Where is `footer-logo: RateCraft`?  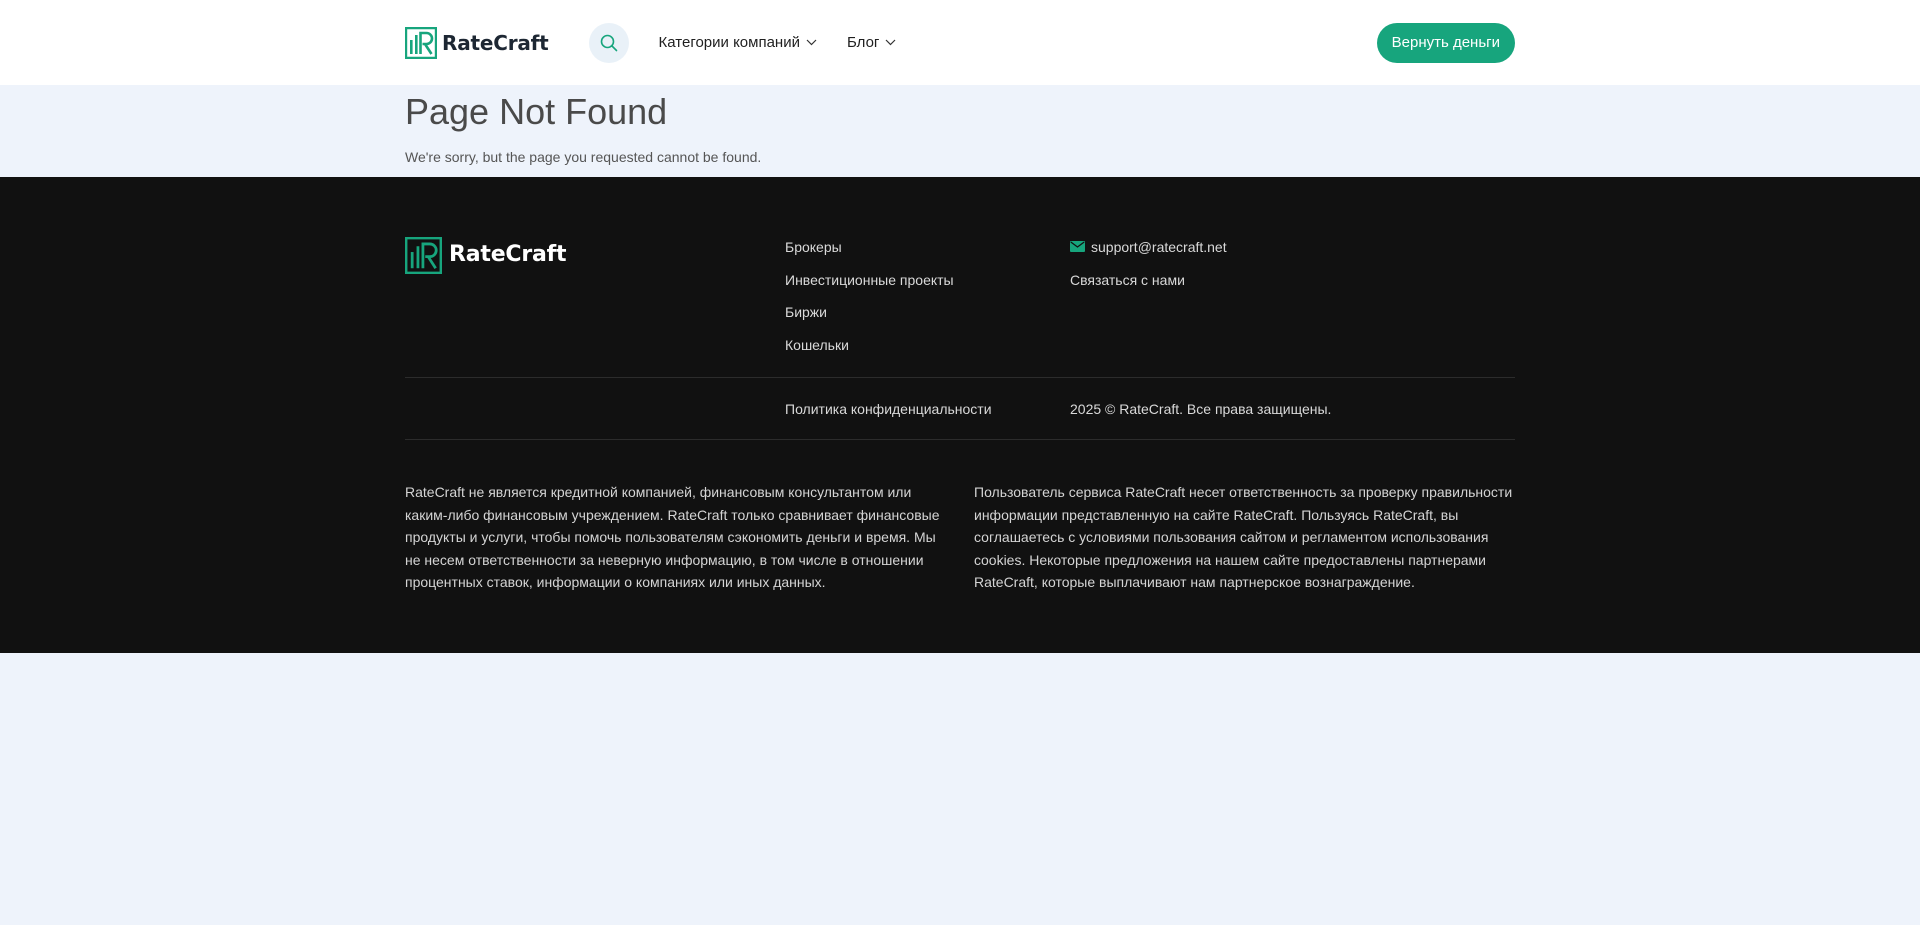 footer-logo: RateCraft is located at coordinates (595, 307).